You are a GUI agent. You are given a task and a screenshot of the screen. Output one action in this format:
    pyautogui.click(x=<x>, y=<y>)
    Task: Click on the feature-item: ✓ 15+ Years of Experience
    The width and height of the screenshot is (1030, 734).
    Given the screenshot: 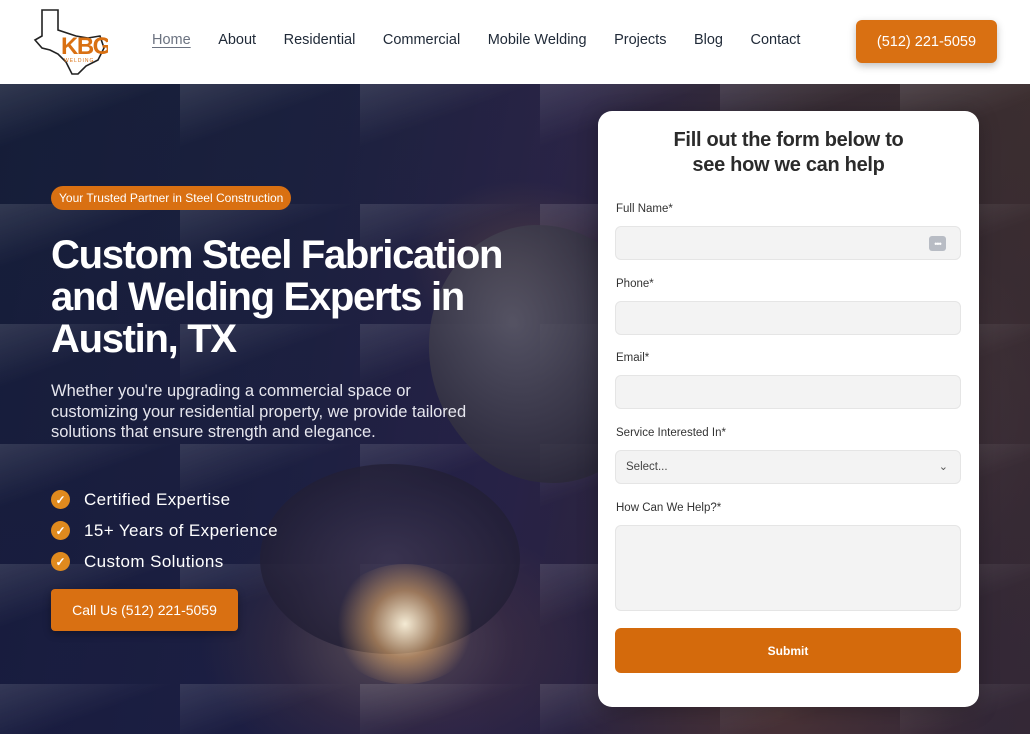 What is the action you would take?
    pyautogui.click(x=164, y=530)
    